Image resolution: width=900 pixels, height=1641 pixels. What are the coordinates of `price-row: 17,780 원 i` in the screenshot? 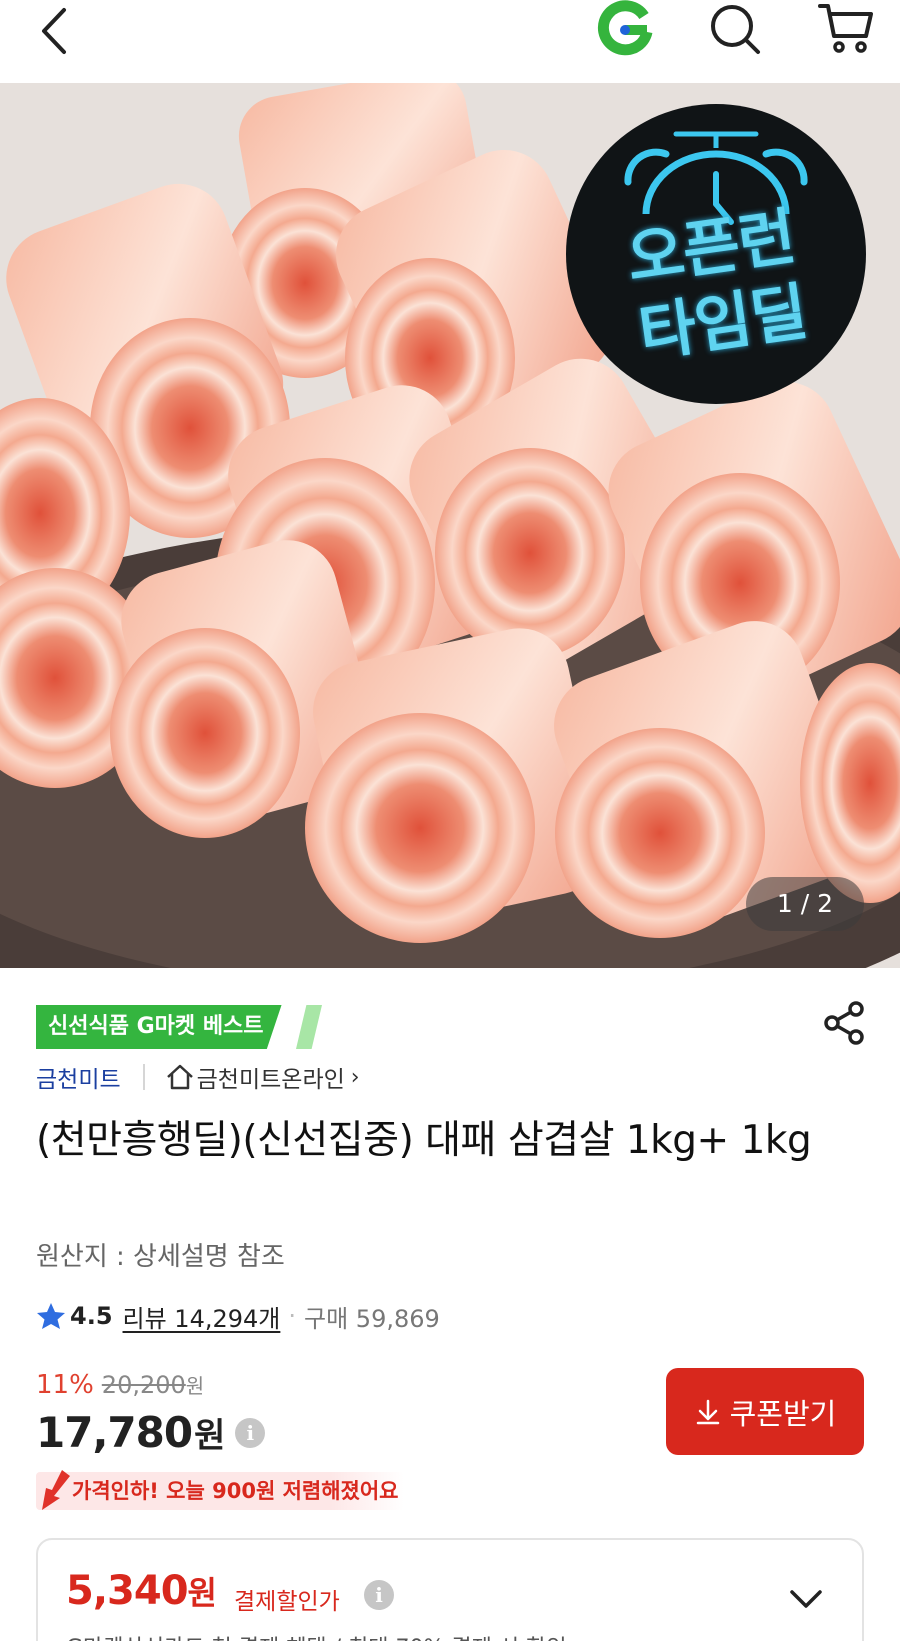 It's located at (151, 1432).